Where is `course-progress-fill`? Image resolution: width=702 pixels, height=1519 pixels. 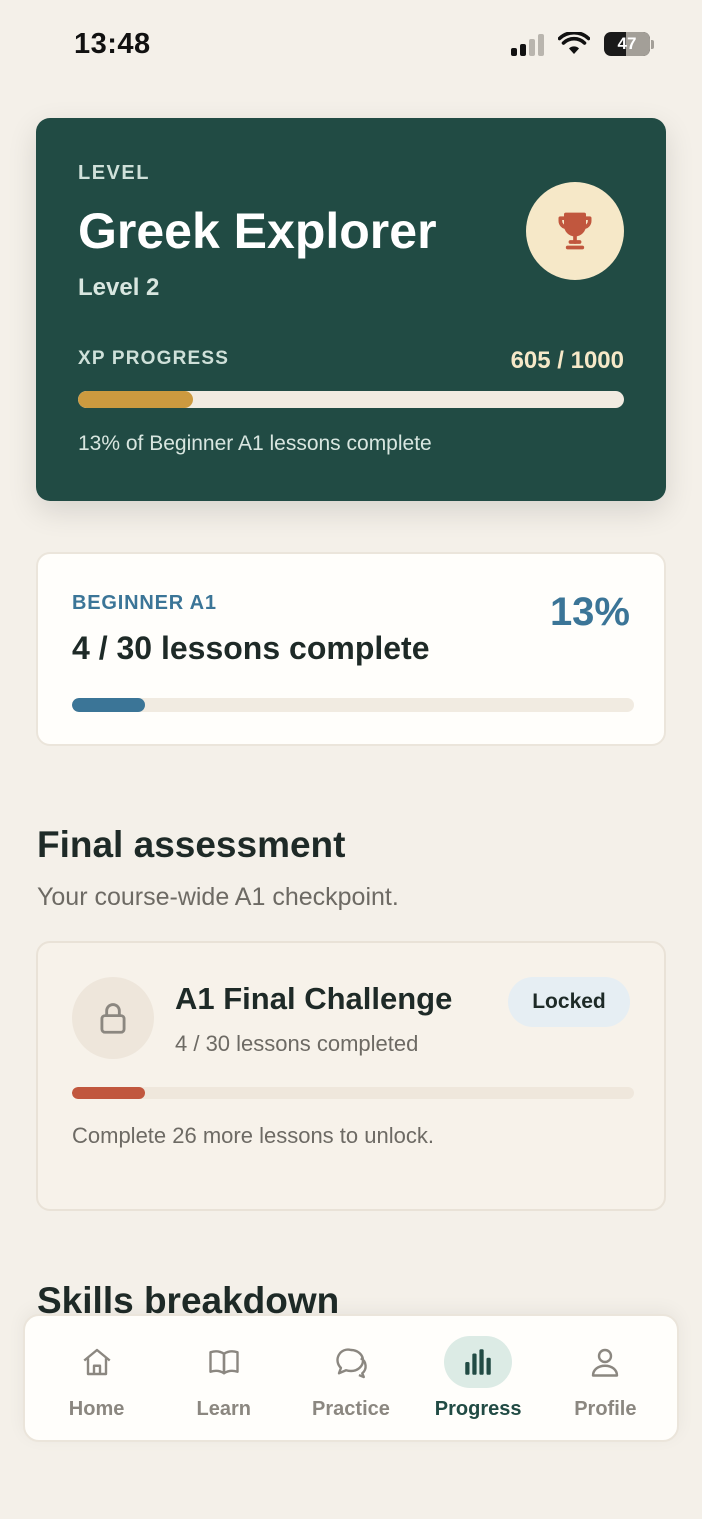 course-progress-fill is located at coordinates (109, 705).